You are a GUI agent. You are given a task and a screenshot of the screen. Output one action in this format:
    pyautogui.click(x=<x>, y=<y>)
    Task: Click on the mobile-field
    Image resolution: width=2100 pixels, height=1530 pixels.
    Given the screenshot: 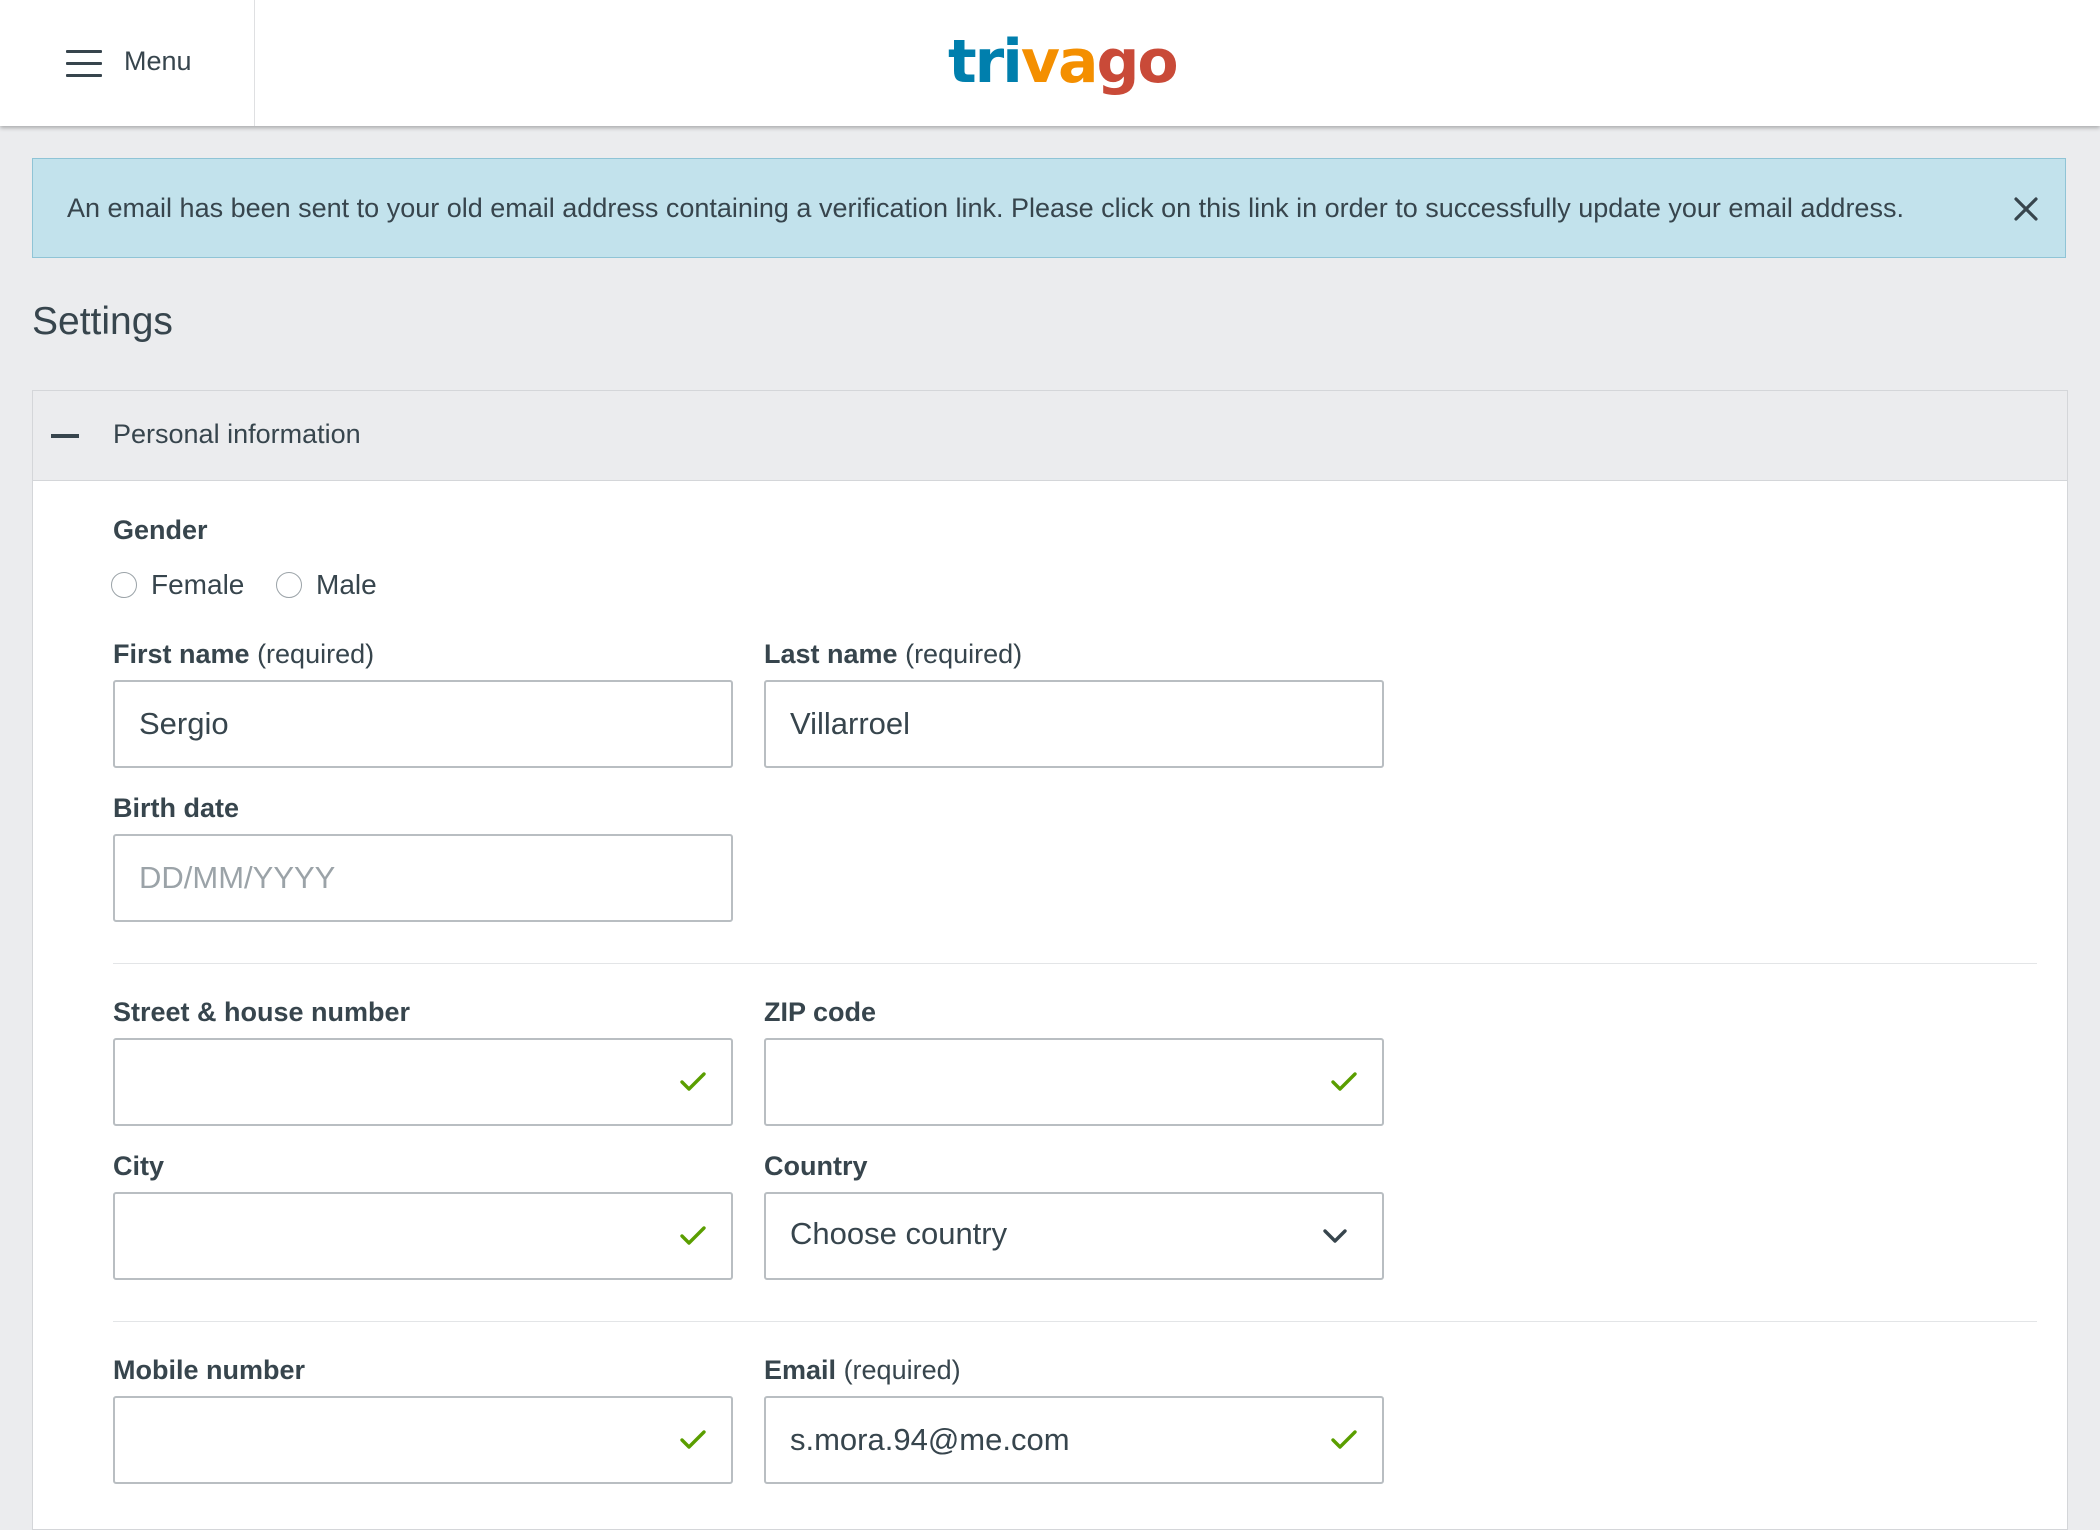 What is the action you would take?
    pyautogui.click(x=423, y=1440)
    